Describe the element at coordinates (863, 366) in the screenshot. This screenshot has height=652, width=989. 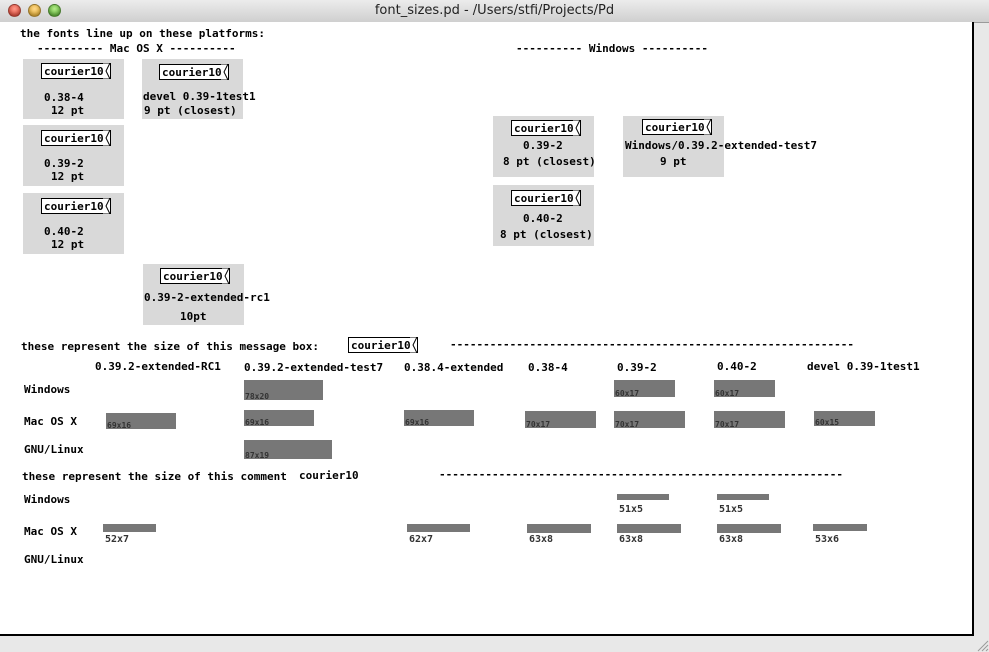
I see `column-header: devel 0.39-1test1` at that location.